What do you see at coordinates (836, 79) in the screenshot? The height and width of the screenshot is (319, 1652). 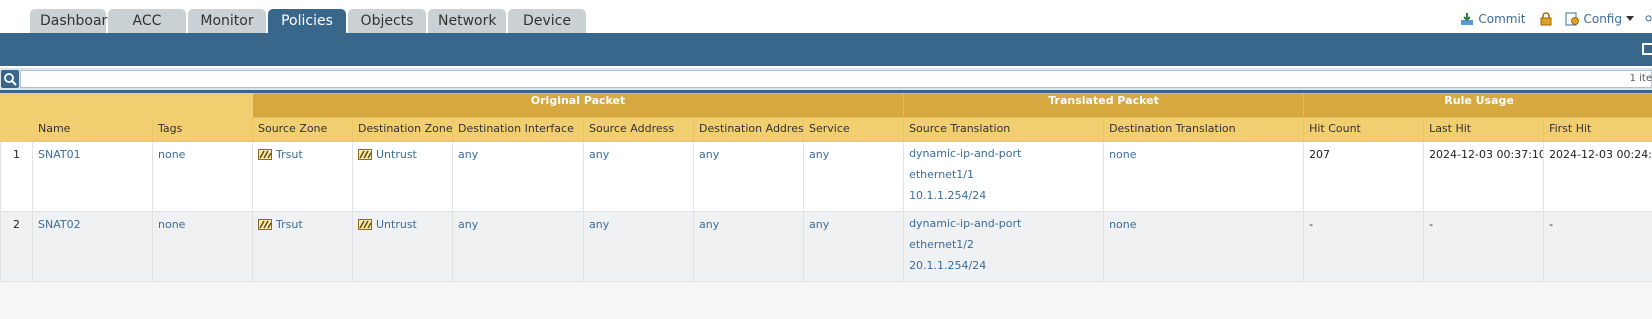 I see `filter-input` at bounding box center [836, 79].